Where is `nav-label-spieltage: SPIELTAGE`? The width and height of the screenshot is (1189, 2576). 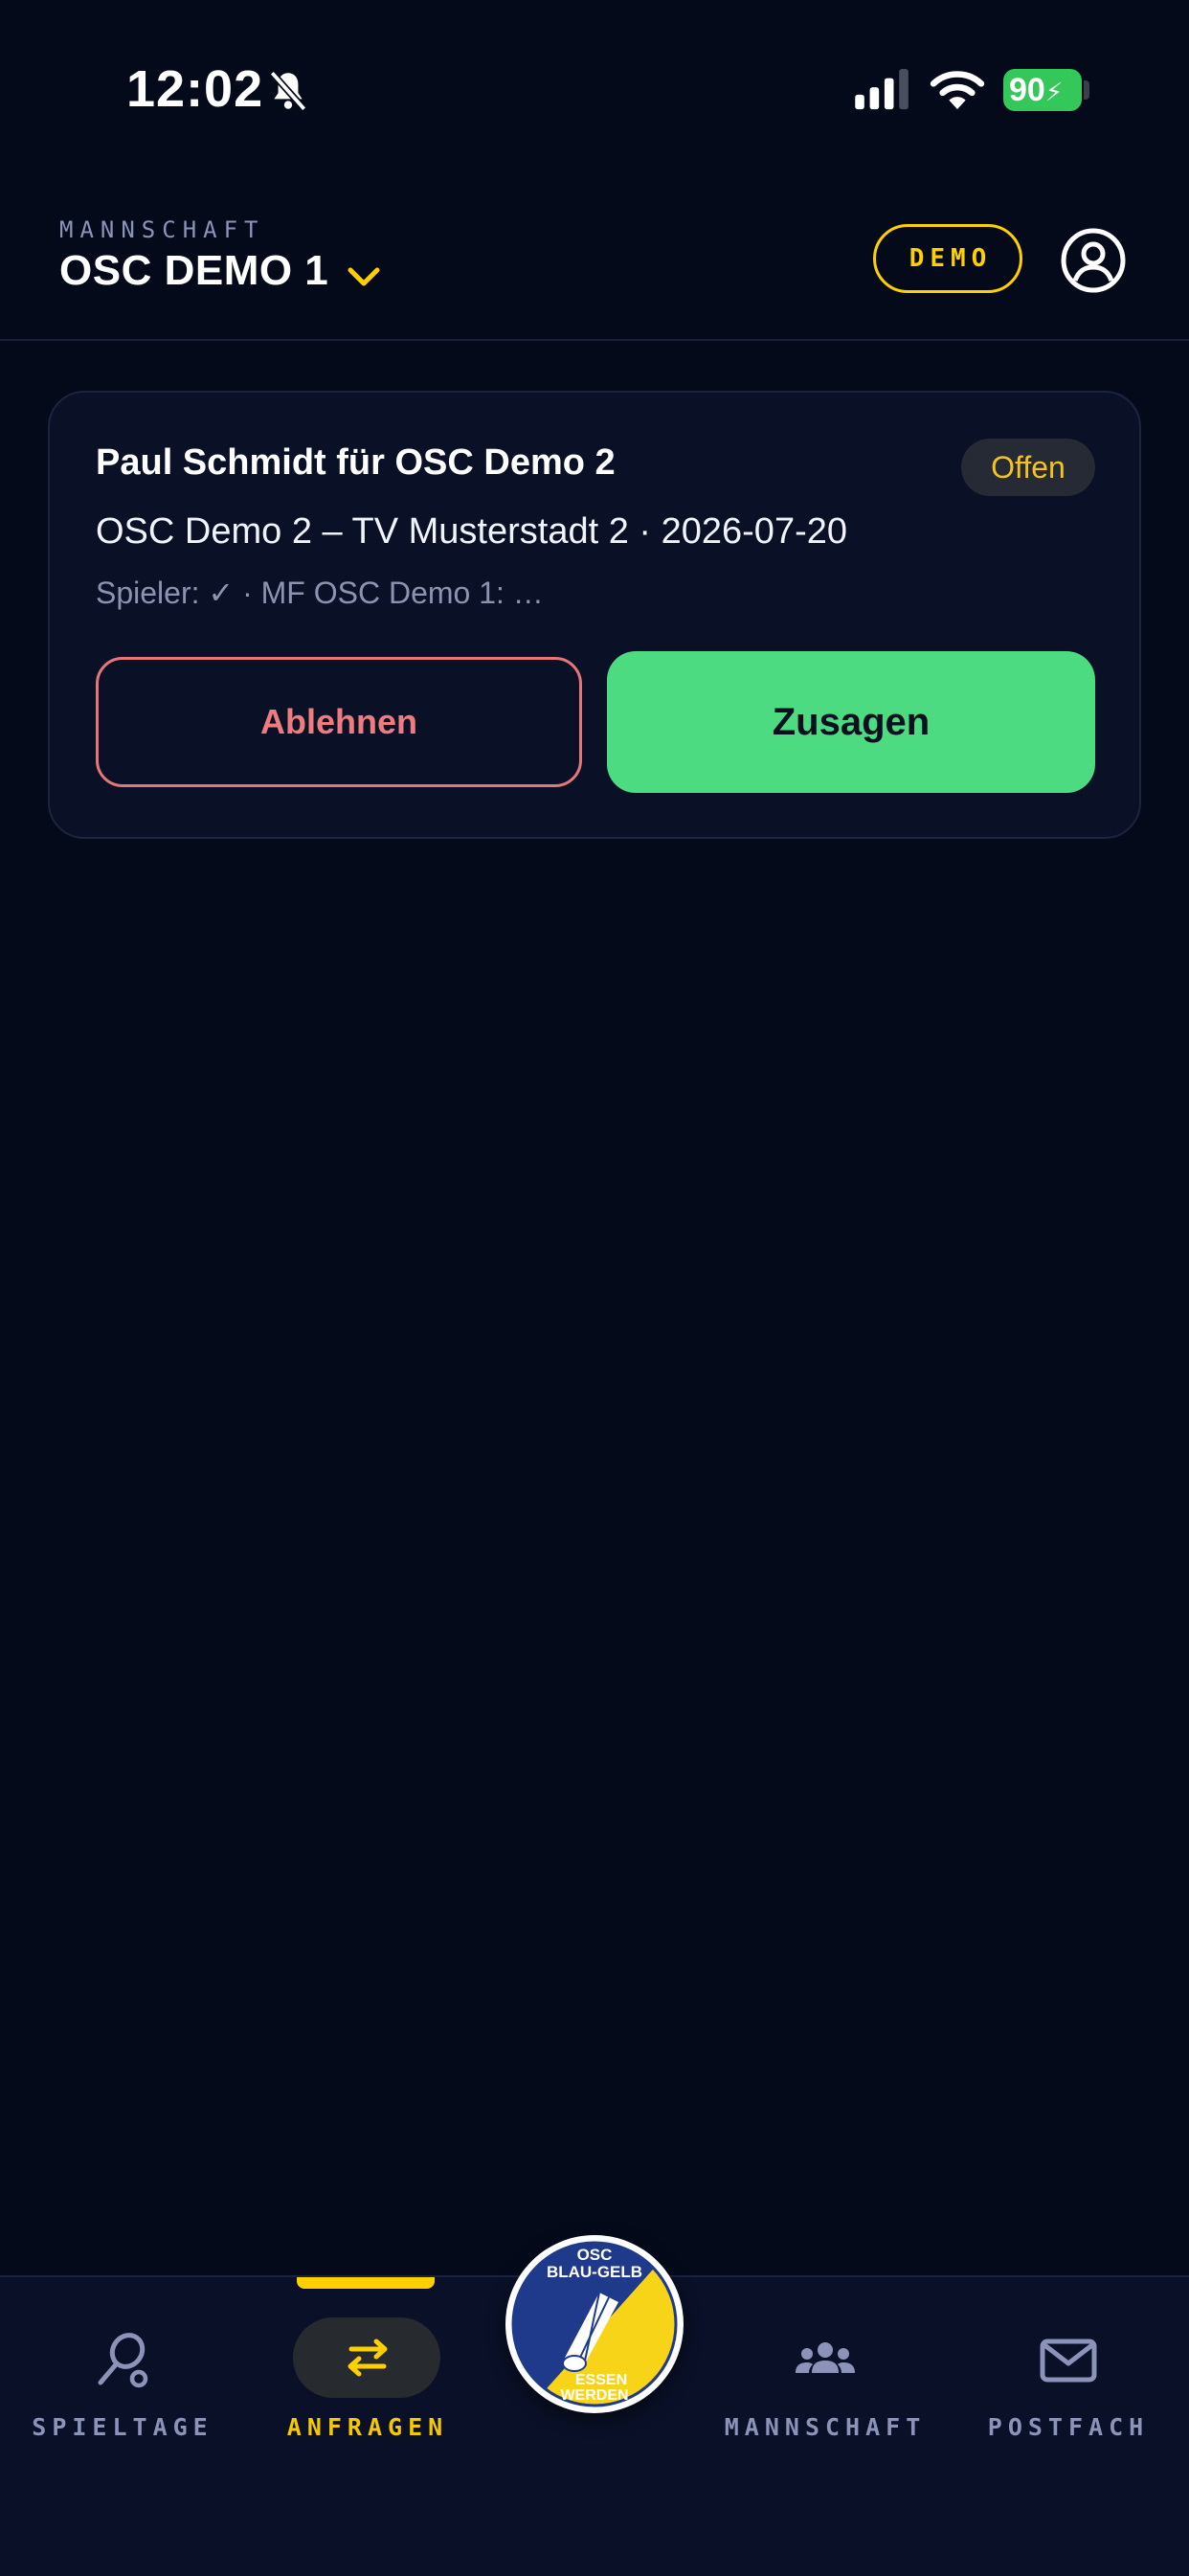
nav-label-spieltage: SPIELTAGE is located at coordinates (122, 2427).